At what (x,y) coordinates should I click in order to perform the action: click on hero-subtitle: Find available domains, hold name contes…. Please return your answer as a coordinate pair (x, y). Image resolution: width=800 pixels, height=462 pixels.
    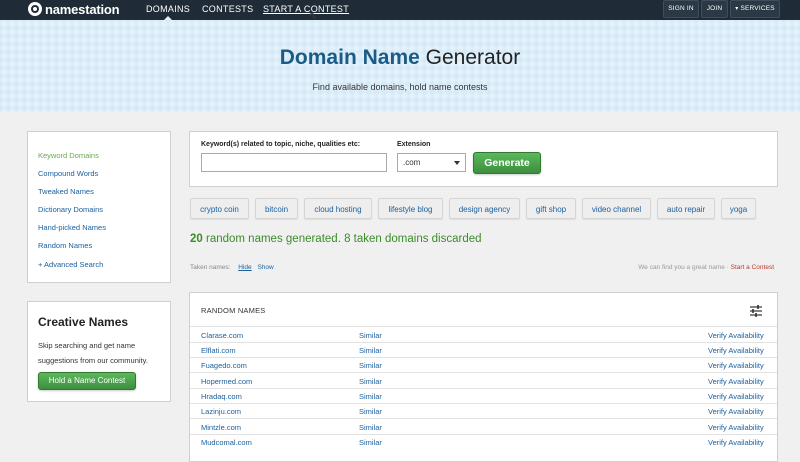
    Looking at the image, I should click on (400, 87).